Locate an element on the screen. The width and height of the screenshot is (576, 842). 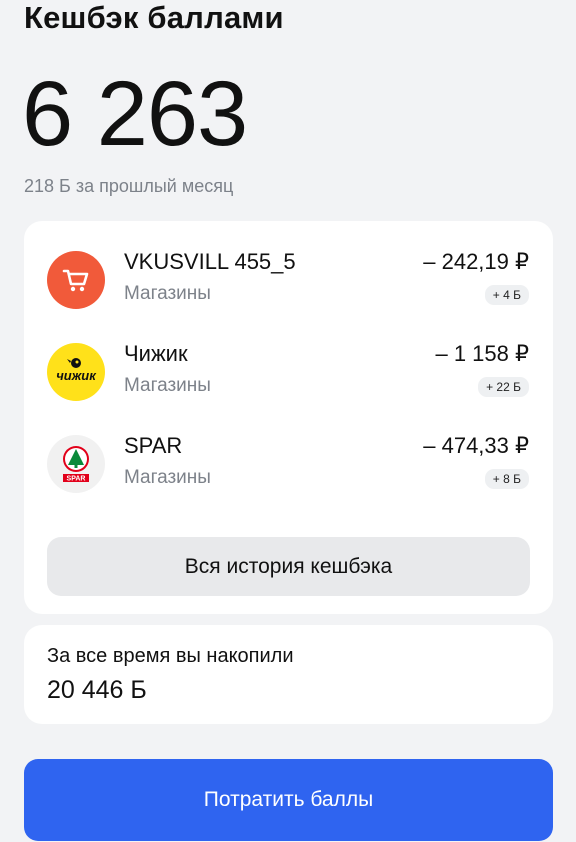
cashback-badge: + 4 Б is located at coordinates (506, 295).